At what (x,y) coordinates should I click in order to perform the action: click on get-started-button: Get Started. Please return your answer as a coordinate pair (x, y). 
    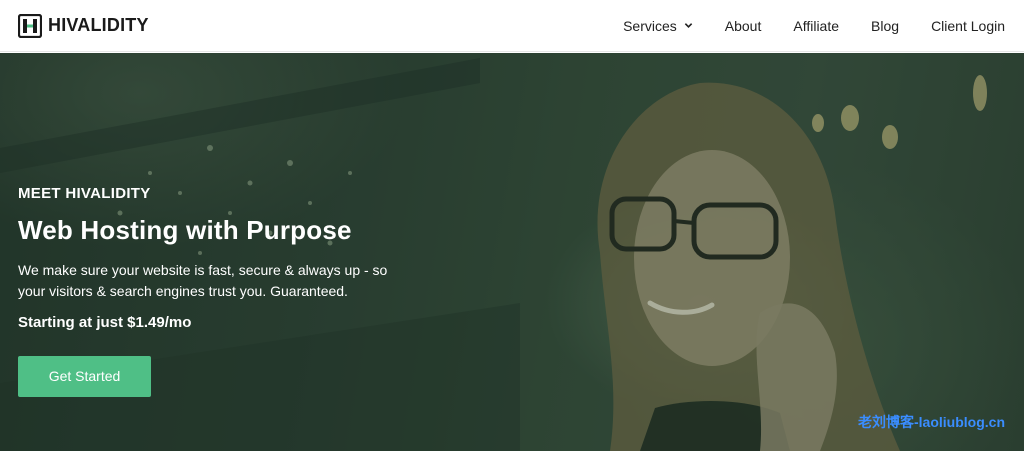
    Looking at the image, I should click on (84, 376).